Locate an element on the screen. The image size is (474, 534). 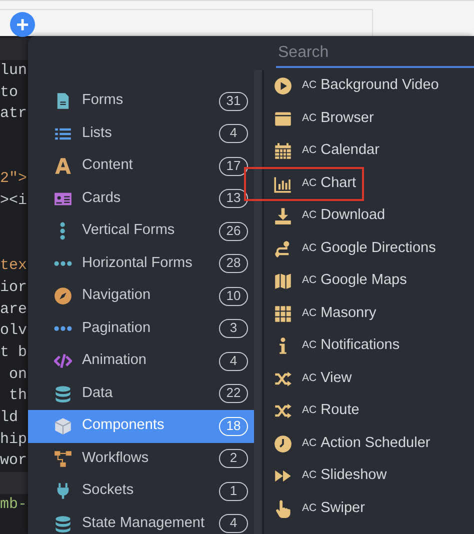
component-item: Google Directions is located at coordinates (378, 249).